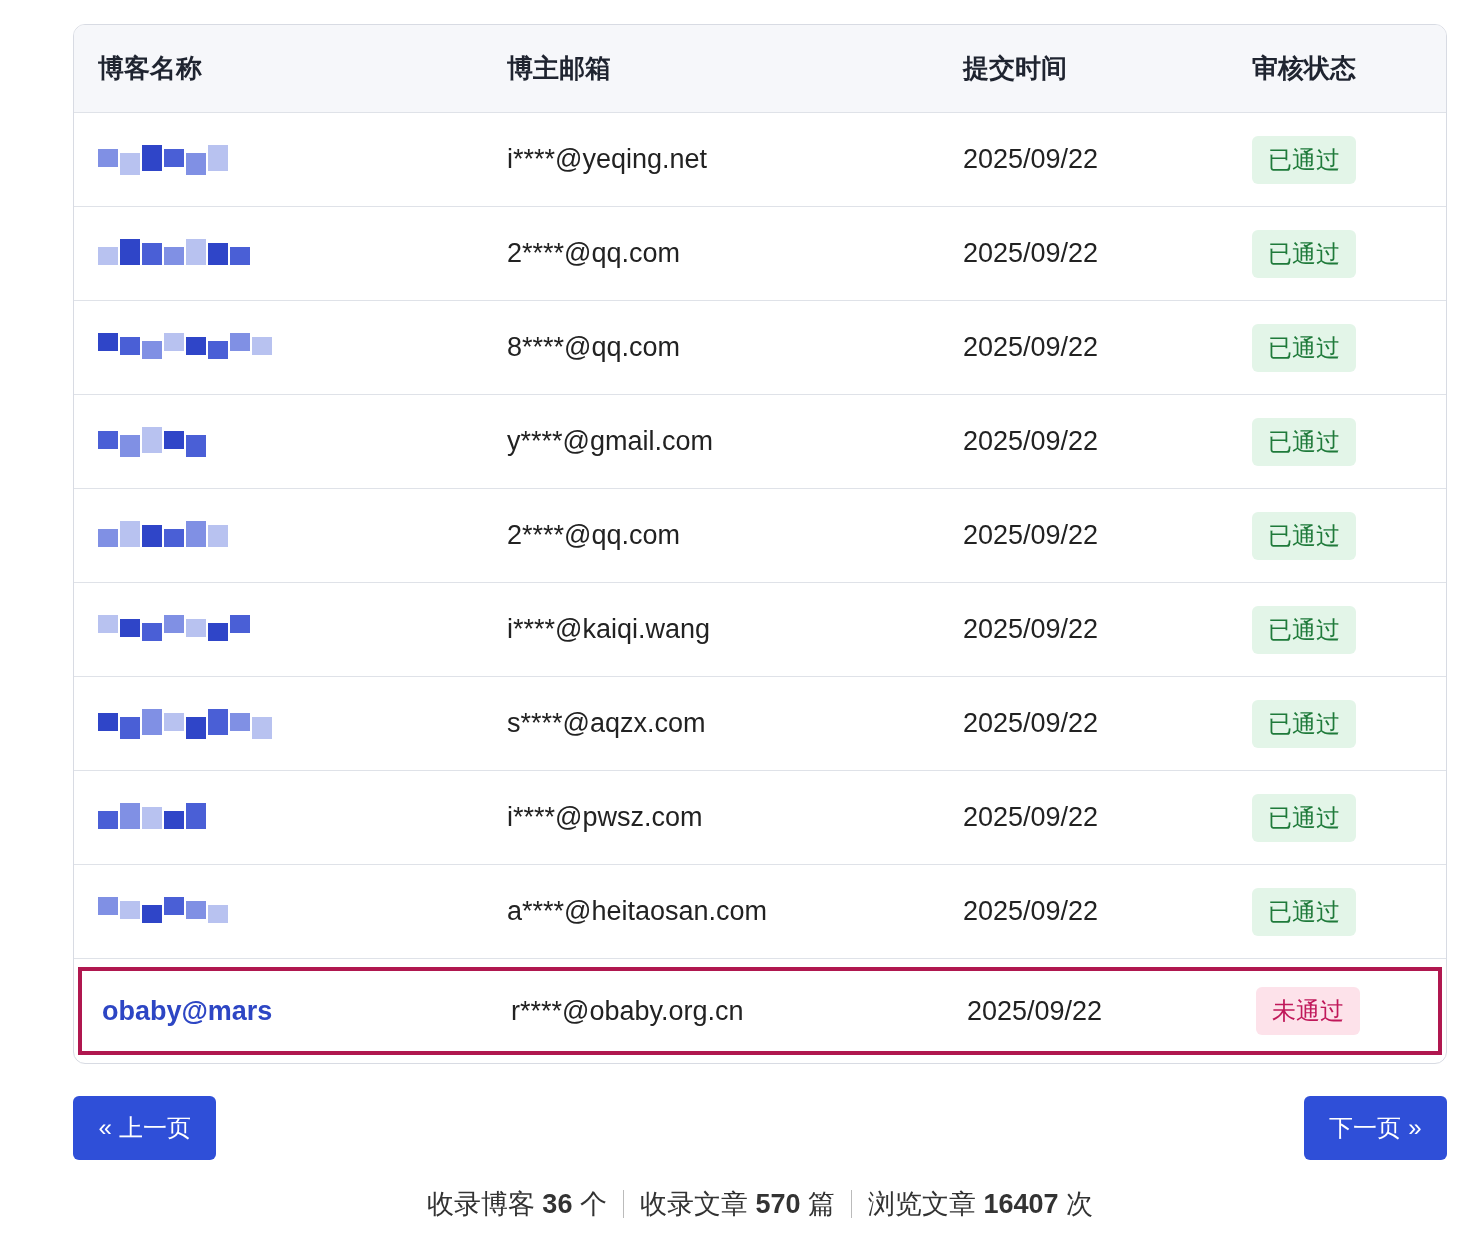 Image resolution: width=1474 pixels, height=1234 pixels. I want to click on column-header: 博主邮箱, so click(559, 68).